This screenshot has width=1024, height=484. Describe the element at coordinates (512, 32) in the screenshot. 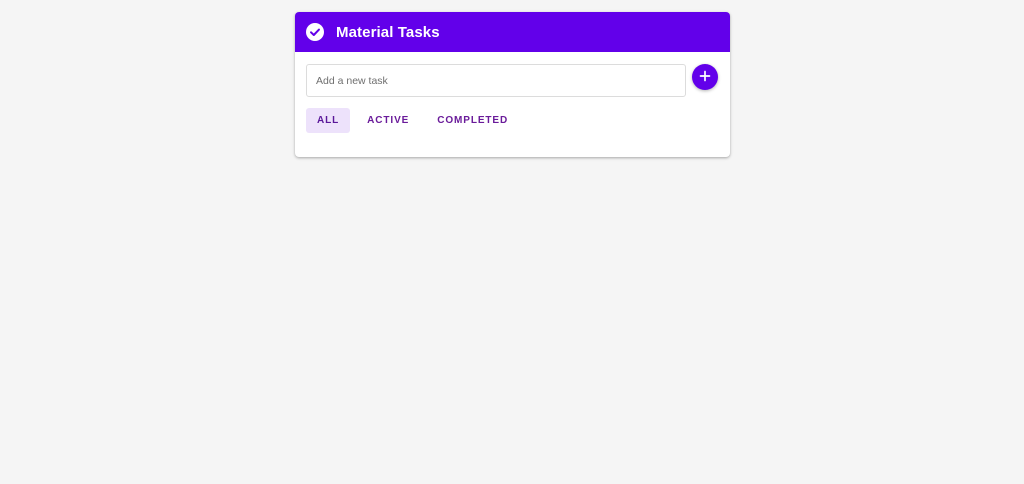

I see `app-header: Material Tasks` at that location.